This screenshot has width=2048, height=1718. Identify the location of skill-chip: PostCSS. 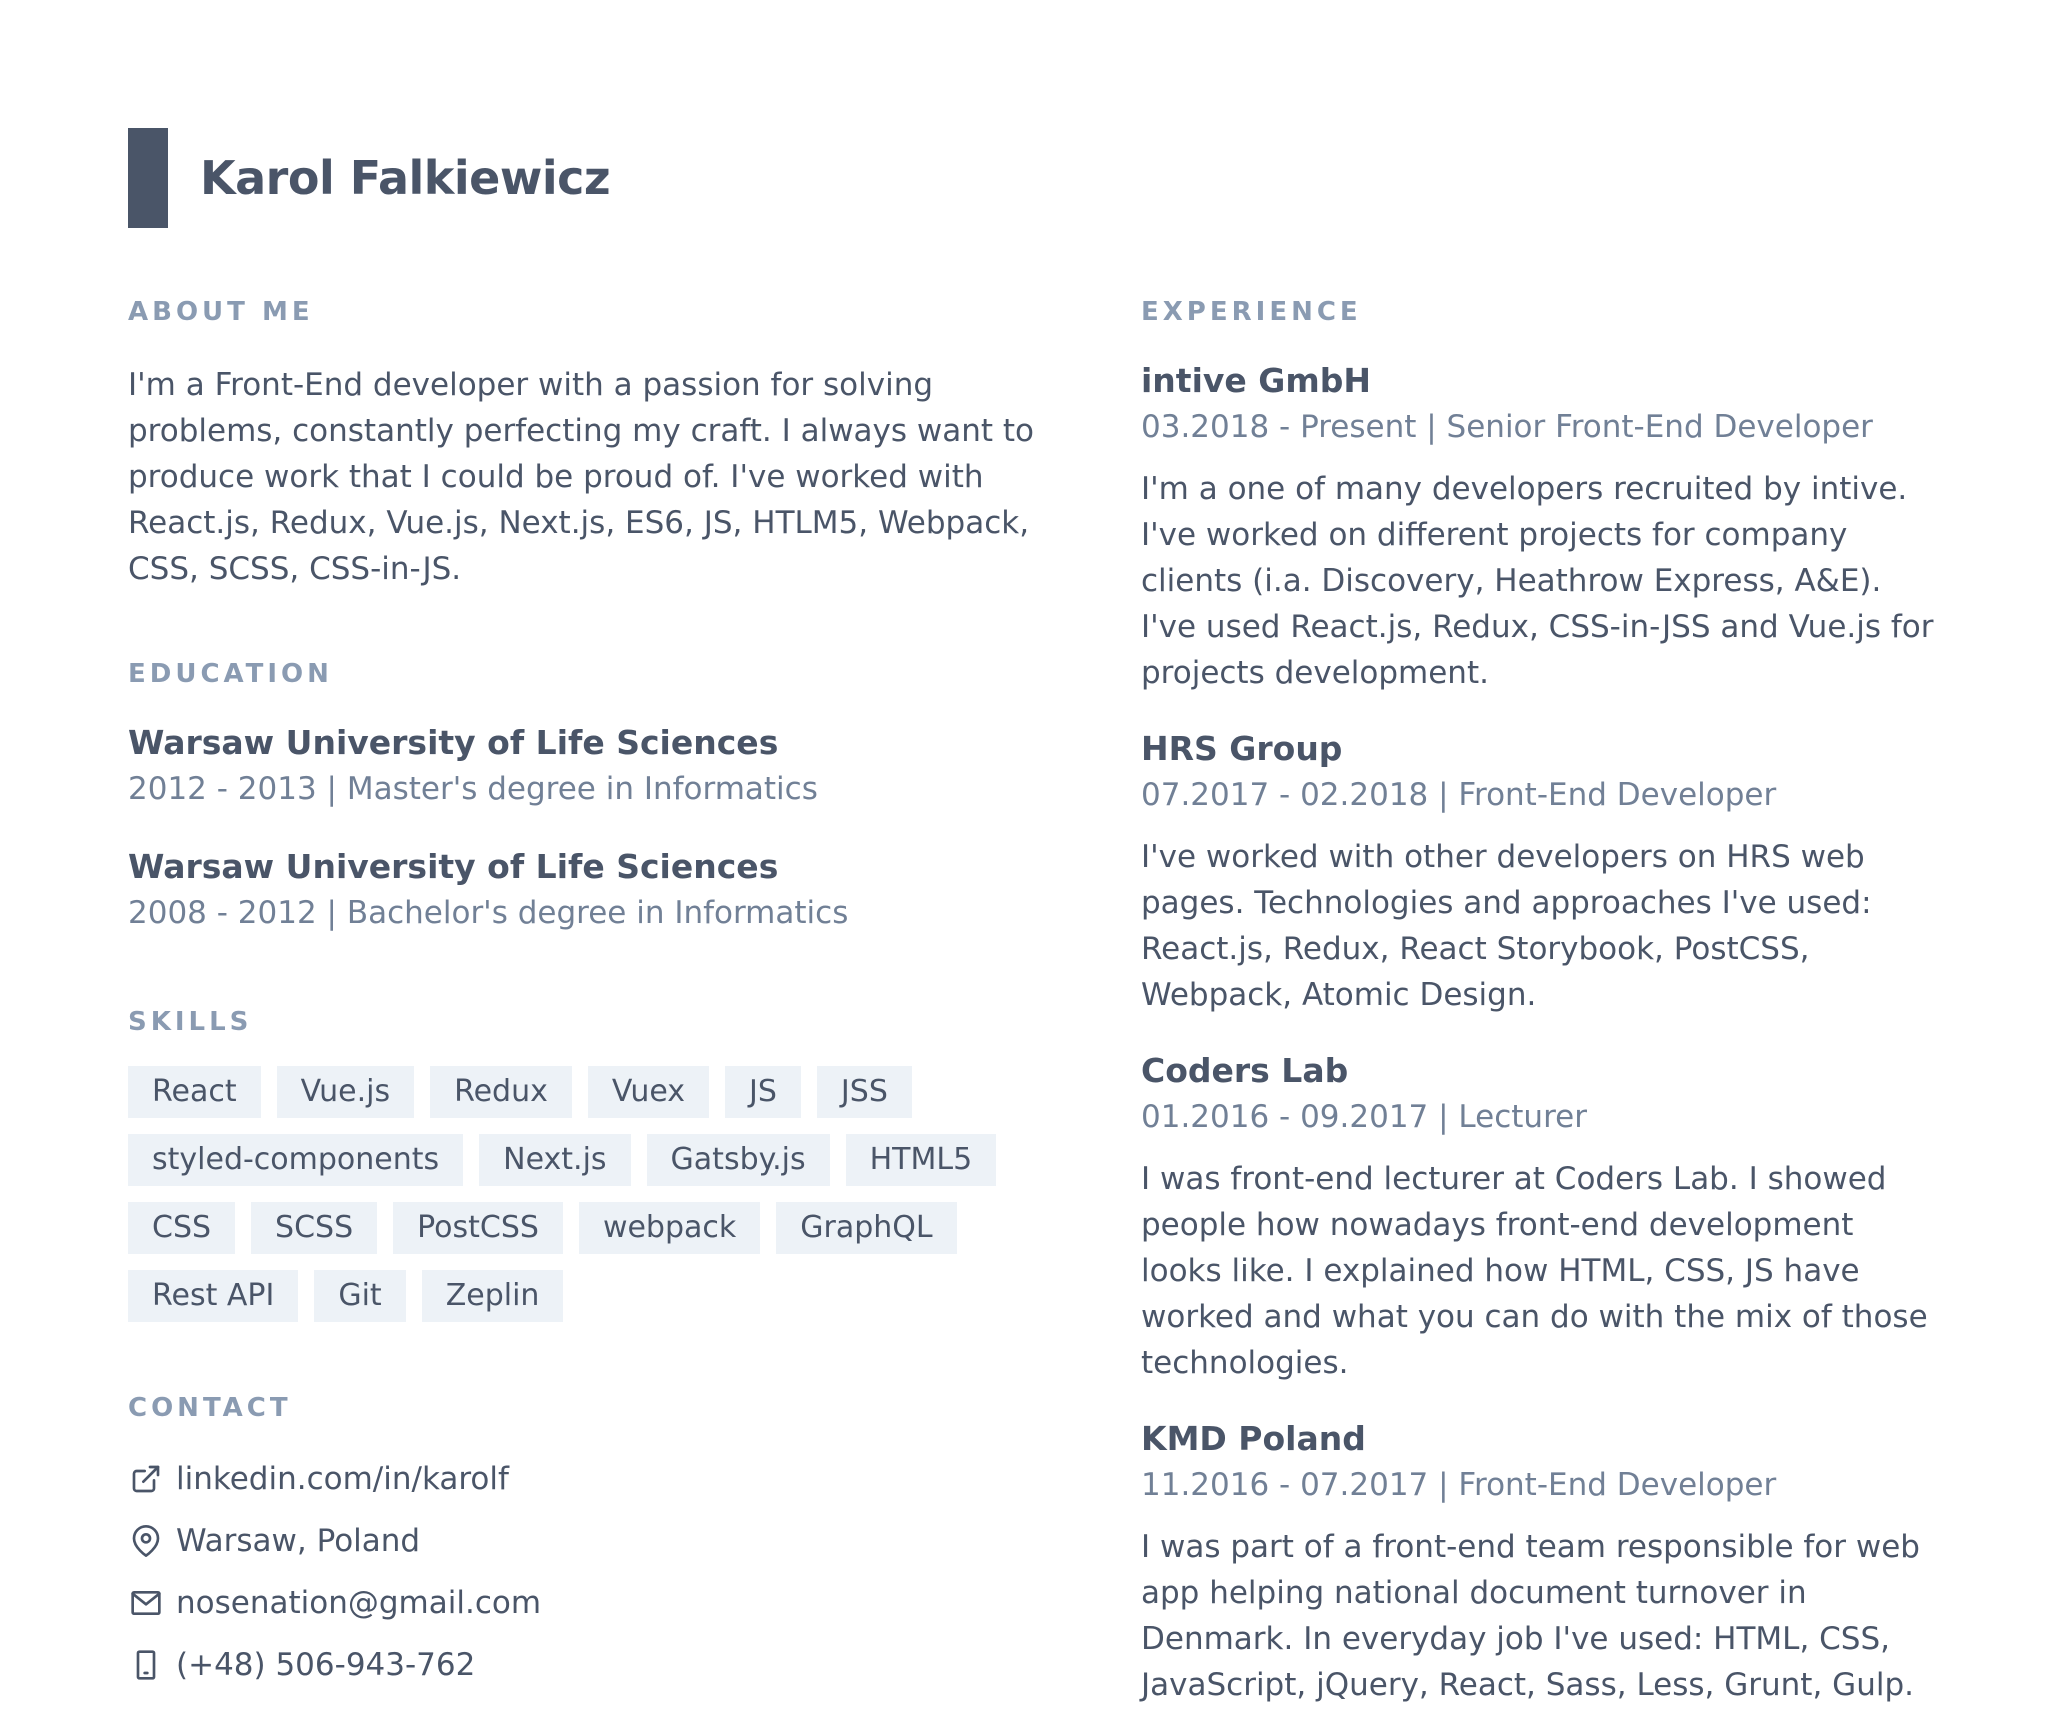
(478, 1228).